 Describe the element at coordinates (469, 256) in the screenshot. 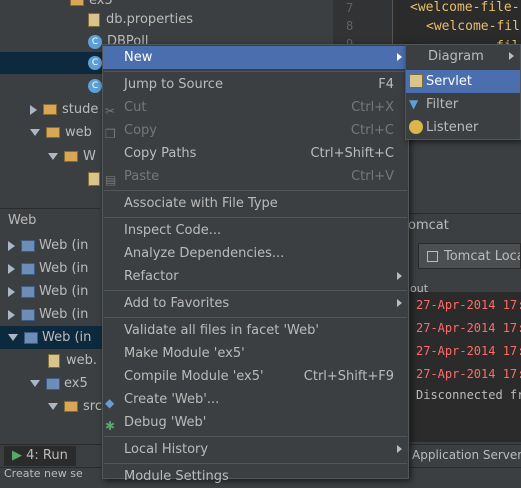

I see `tomcat-tab: Tomcat Loca` at that location.